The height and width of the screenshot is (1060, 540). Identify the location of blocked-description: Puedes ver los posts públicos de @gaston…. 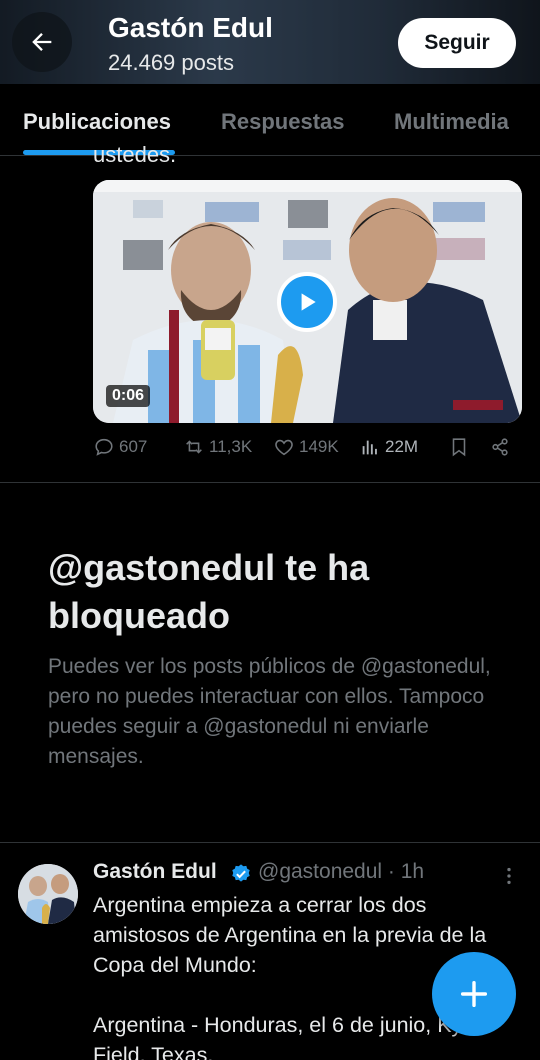
(269, 711).